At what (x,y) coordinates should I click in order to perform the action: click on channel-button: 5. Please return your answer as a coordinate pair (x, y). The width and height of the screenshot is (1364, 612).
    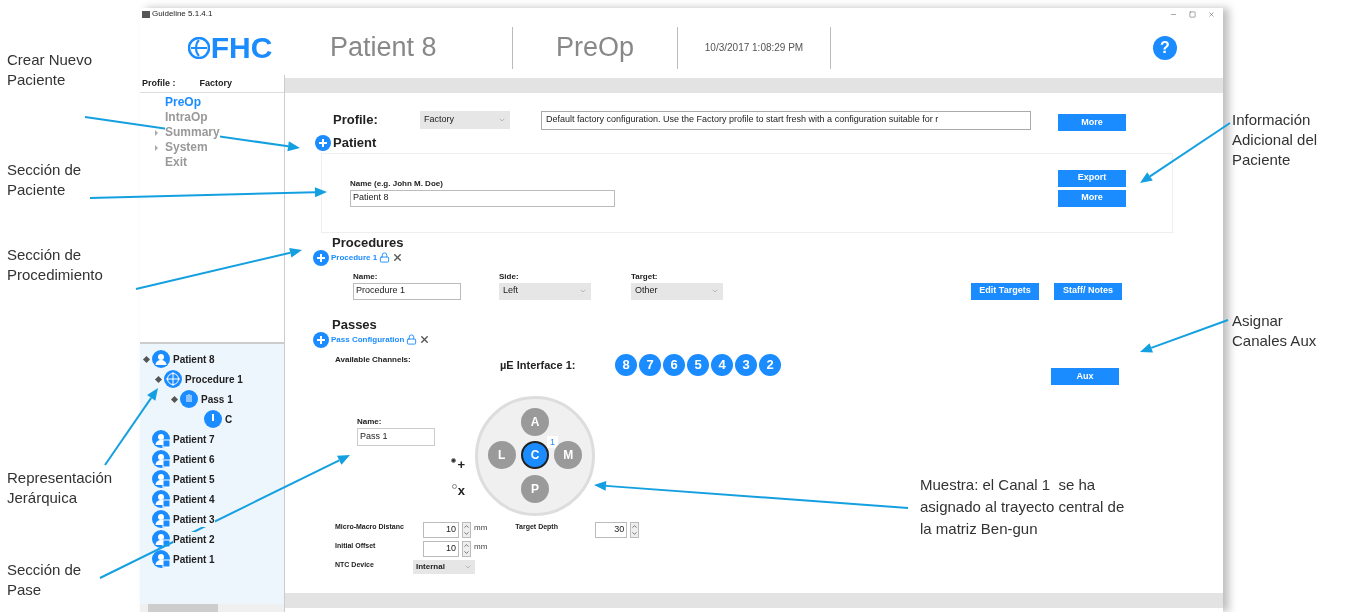
    Looking at the image, I should click on (698, 364).